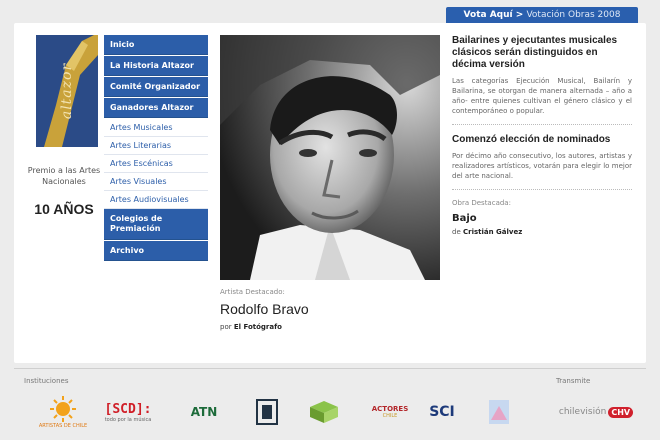 The width and height of the screenshot is (660, 440). I want to click on artist-credit-prefix: por, so click(226, 327).